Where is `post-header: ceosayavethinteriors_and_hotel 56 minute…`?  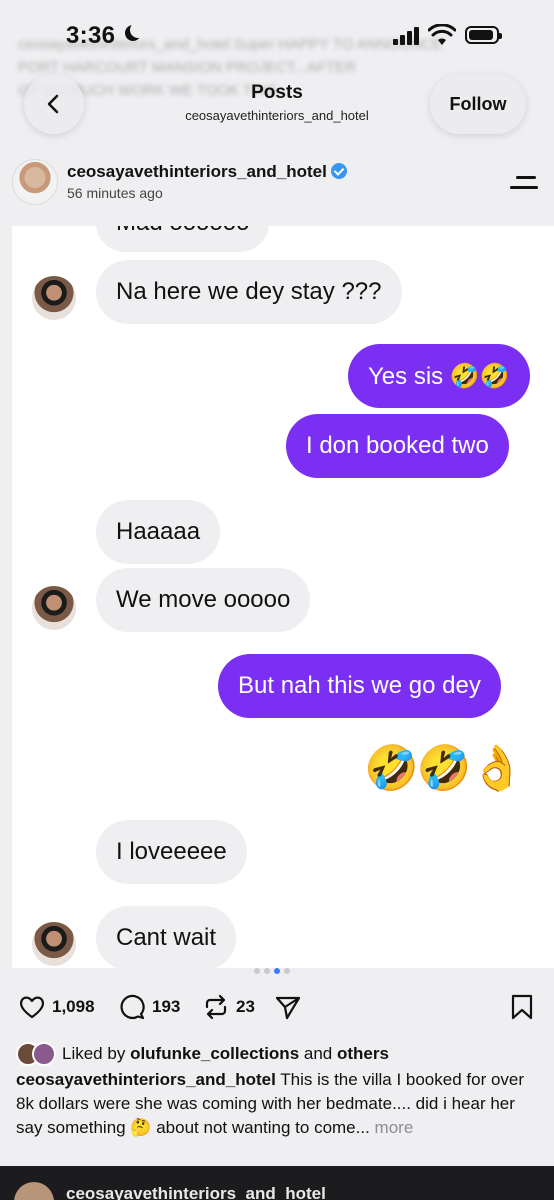
post-header: ceosayavethinteriors_and_hotel 56 minute… is located at coordinates (277, 182).